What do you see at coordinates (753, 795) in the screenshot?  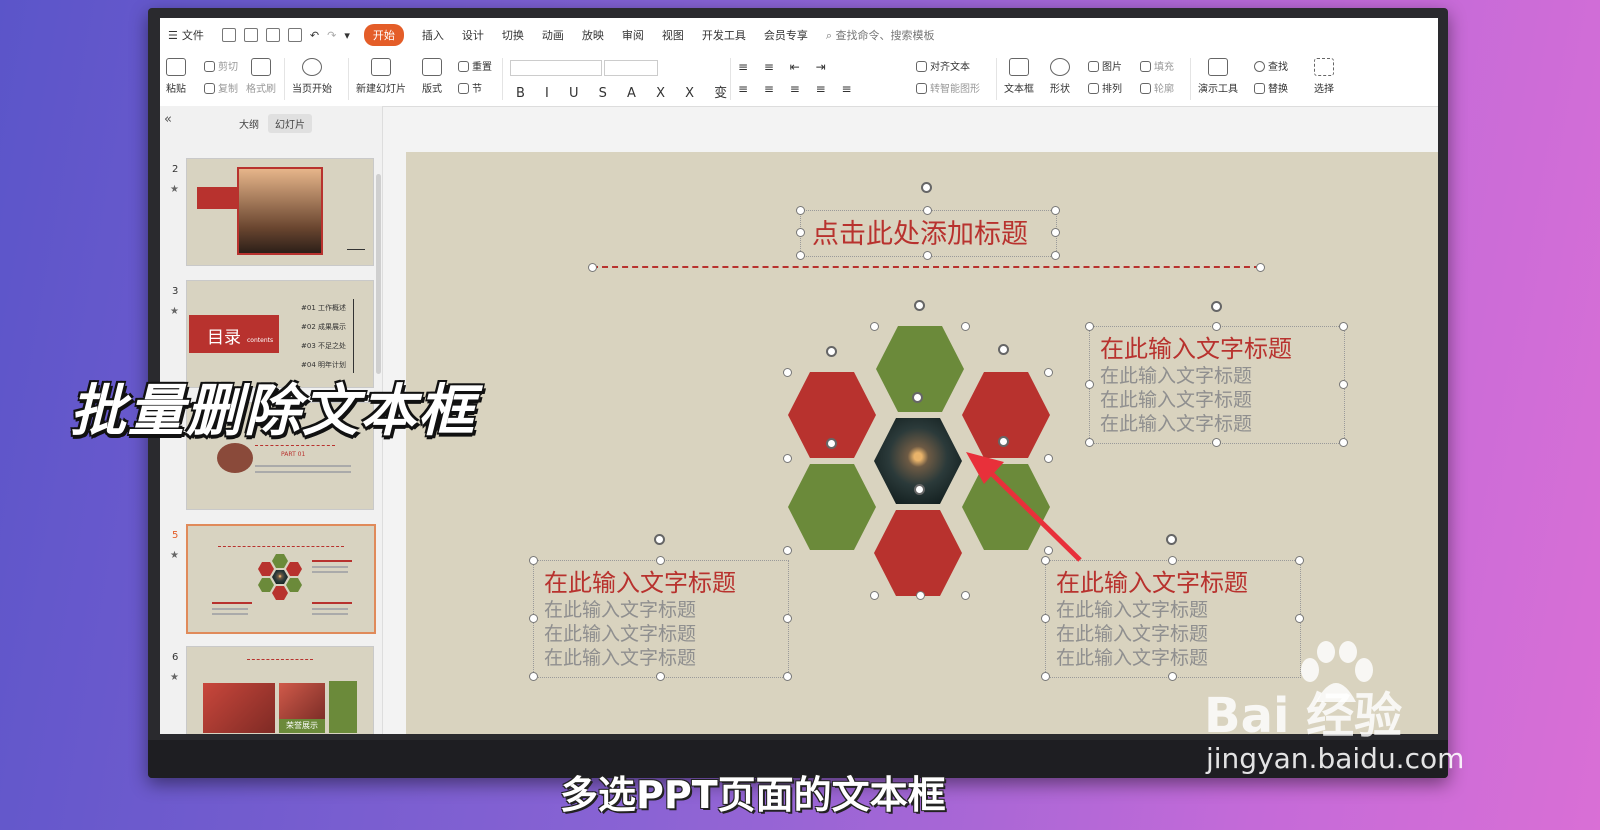 I see `video-caption: 多选PPT页面的文本框` at bounding box center [753, 795].